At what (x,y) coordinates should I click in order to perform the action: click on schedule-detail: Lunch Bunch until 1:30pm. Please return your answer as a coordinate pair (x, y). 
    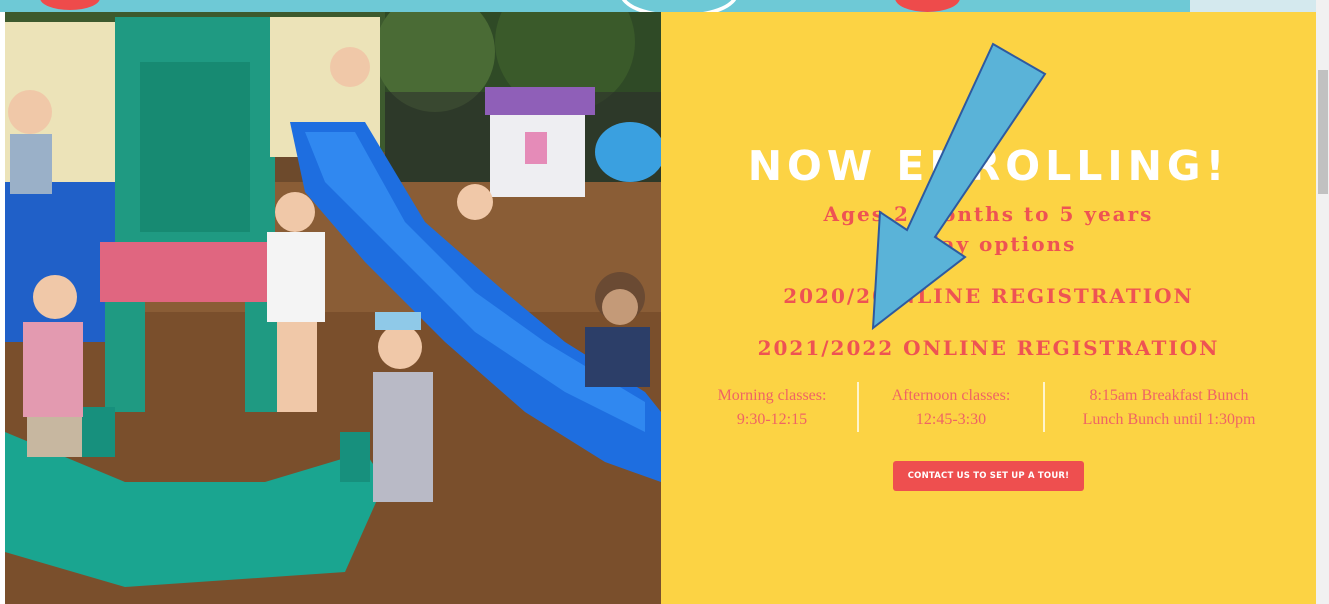
    Looking at the image, I should click on (1169, 419).